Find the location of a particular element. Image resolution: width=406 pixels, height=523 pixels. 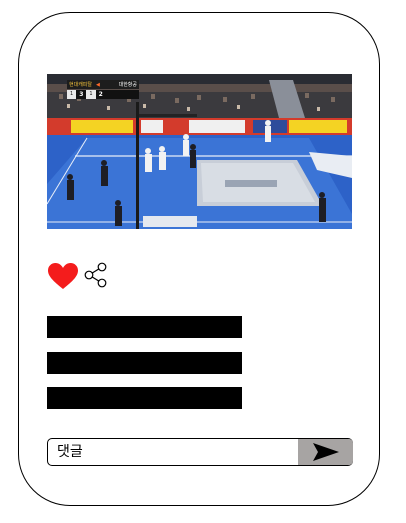

away-team-name: 대한항공 is located at coordinates (127, 85).